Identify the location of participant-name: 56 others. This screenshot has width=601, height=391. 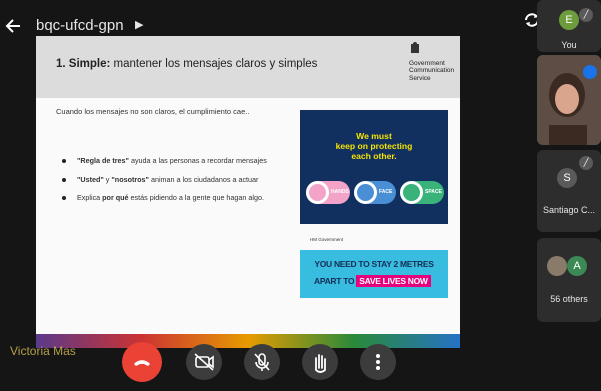
(569, 299).